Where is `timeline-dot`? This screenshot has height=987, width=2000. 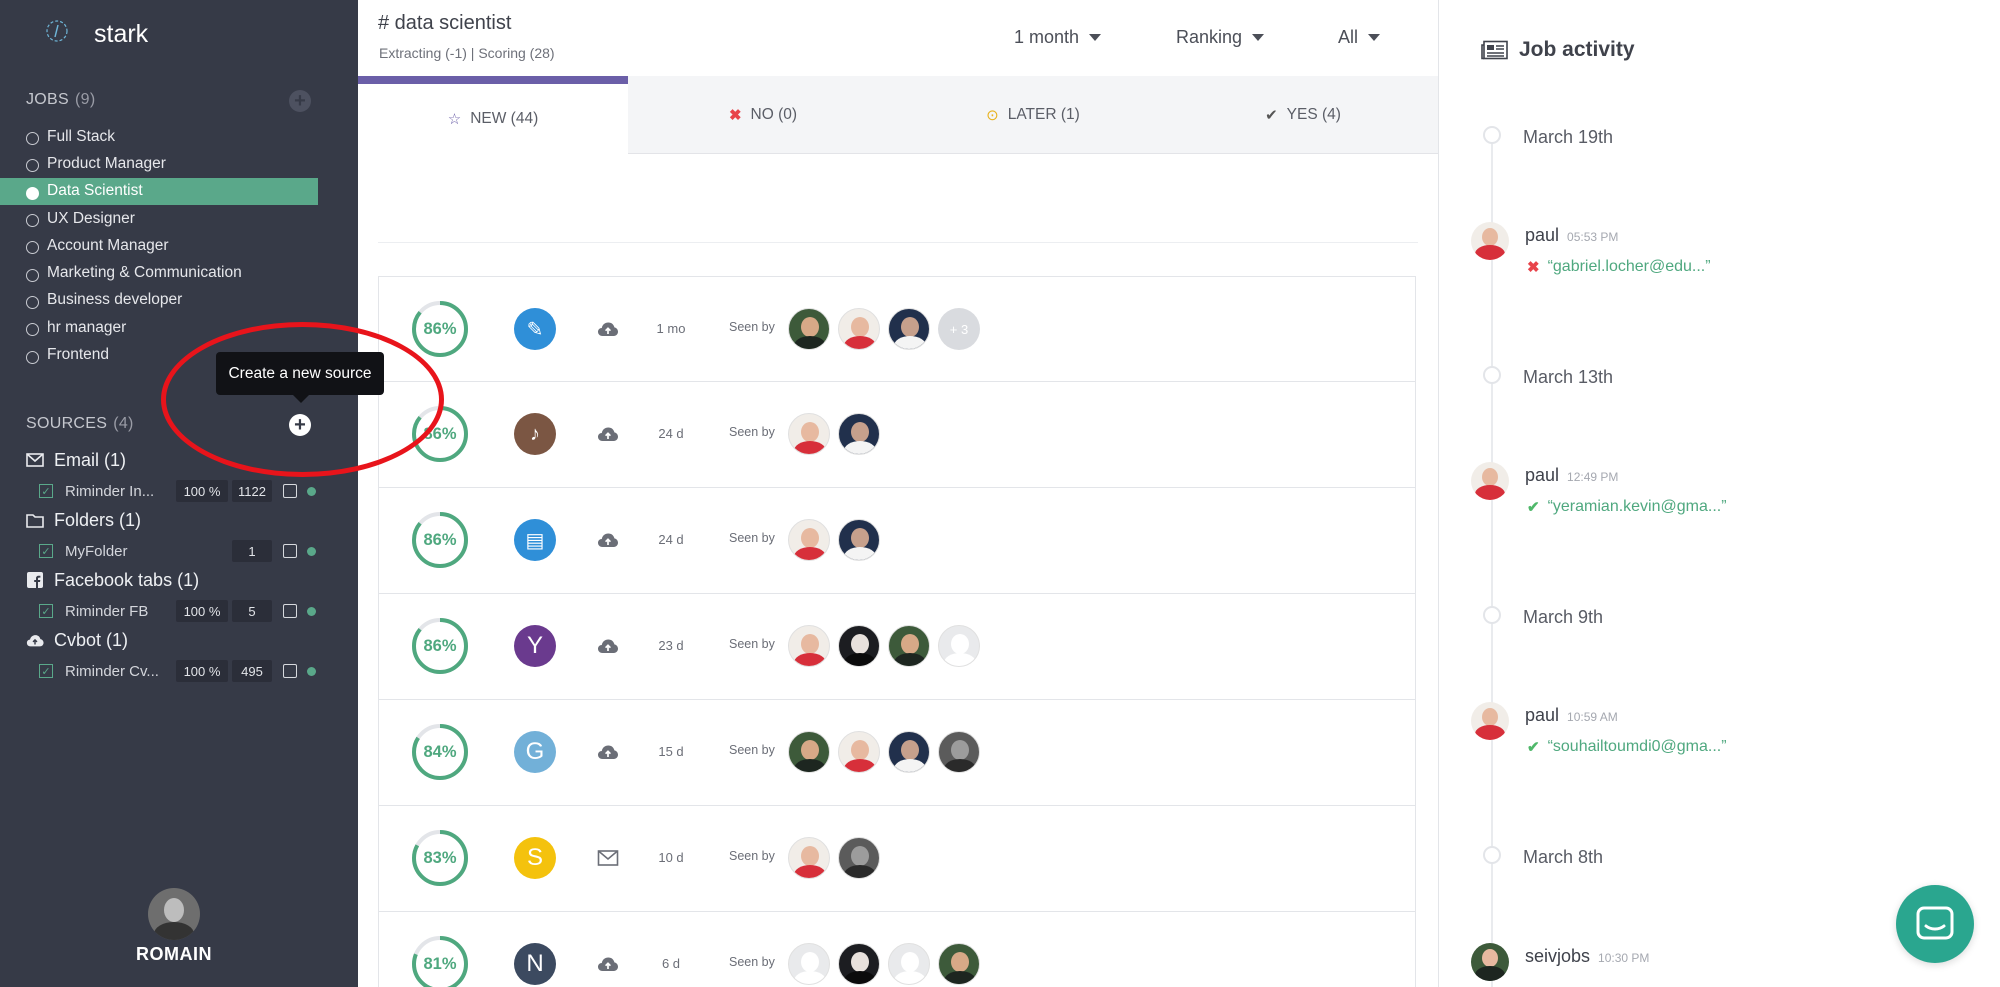 timeline-dot is located at coordinates (1492, 375).